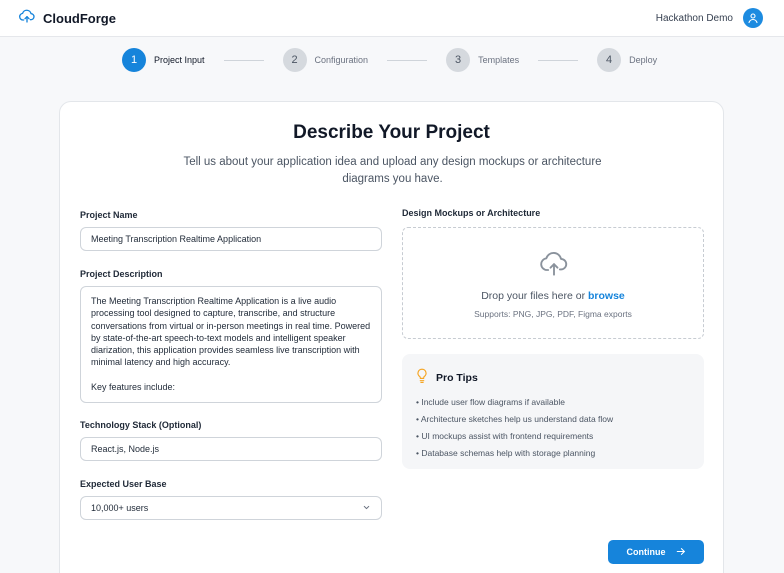  What do you see at coordinates (646, 552) in the screenshot?
I see `continue-label: Continue` at bounding box center [646, 552].